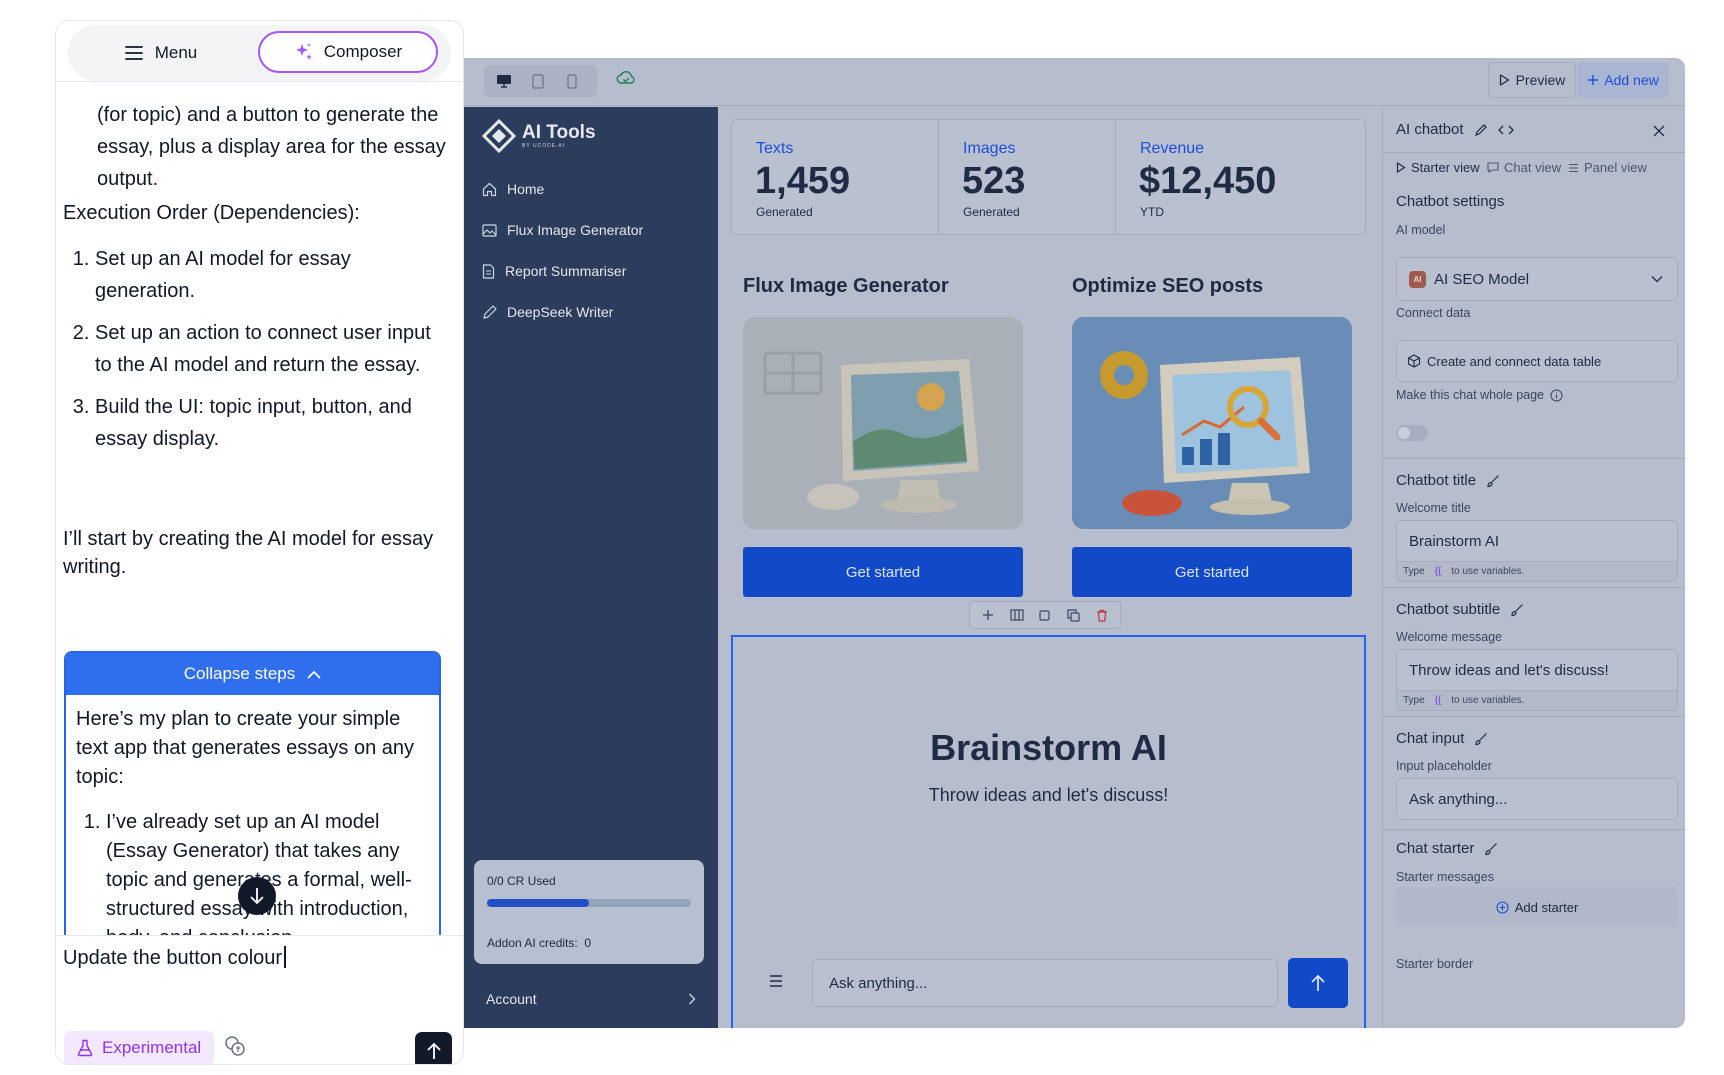 This screenshot has height=1075, width=1724. I want to click on cloud-saved-icon, so click(626, 78).